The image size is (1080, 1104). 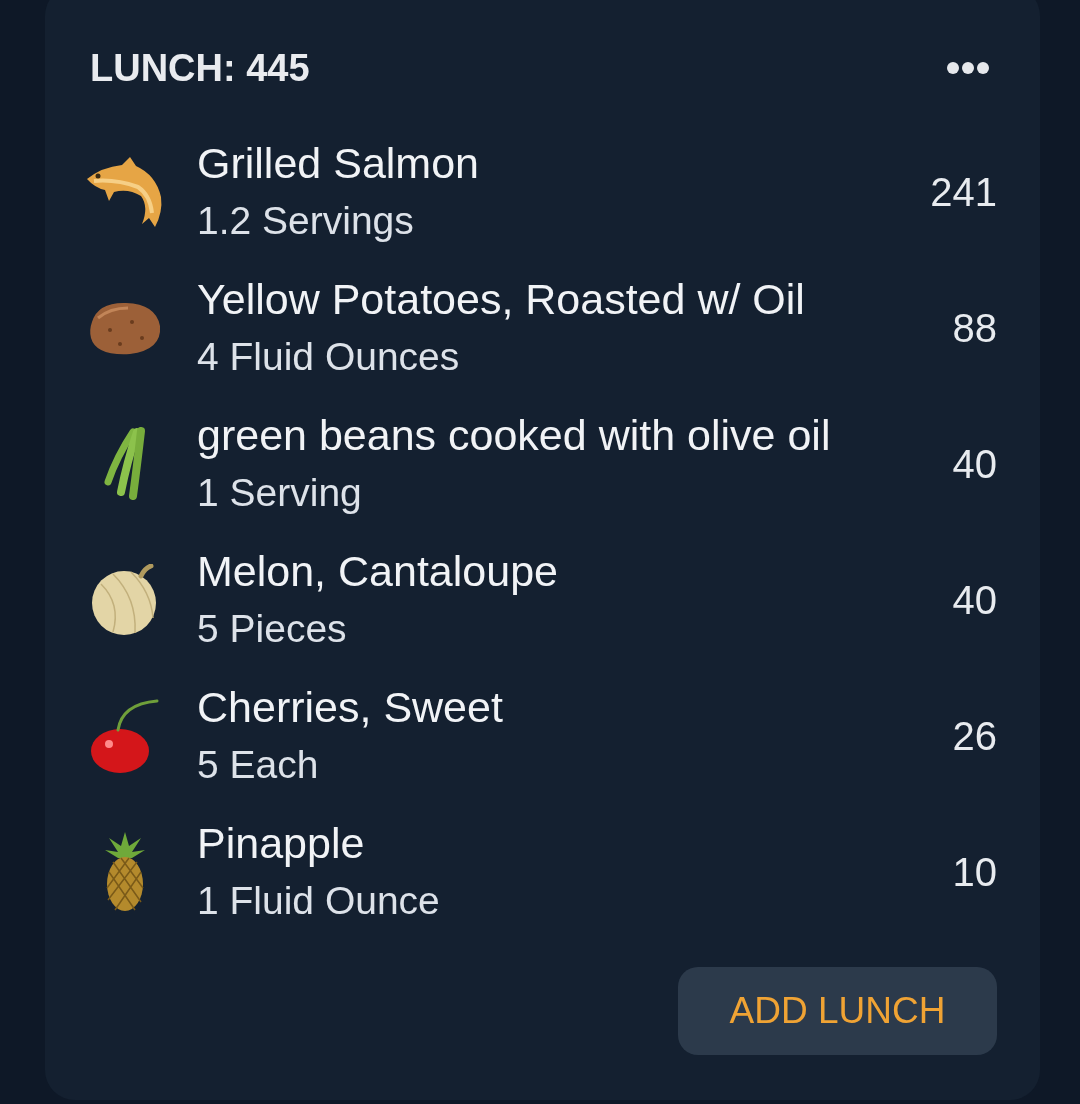 What do you see at coordinates (125, 736) in the screenshot?
I see `cherry-icon` at bounding box center [125, 736].